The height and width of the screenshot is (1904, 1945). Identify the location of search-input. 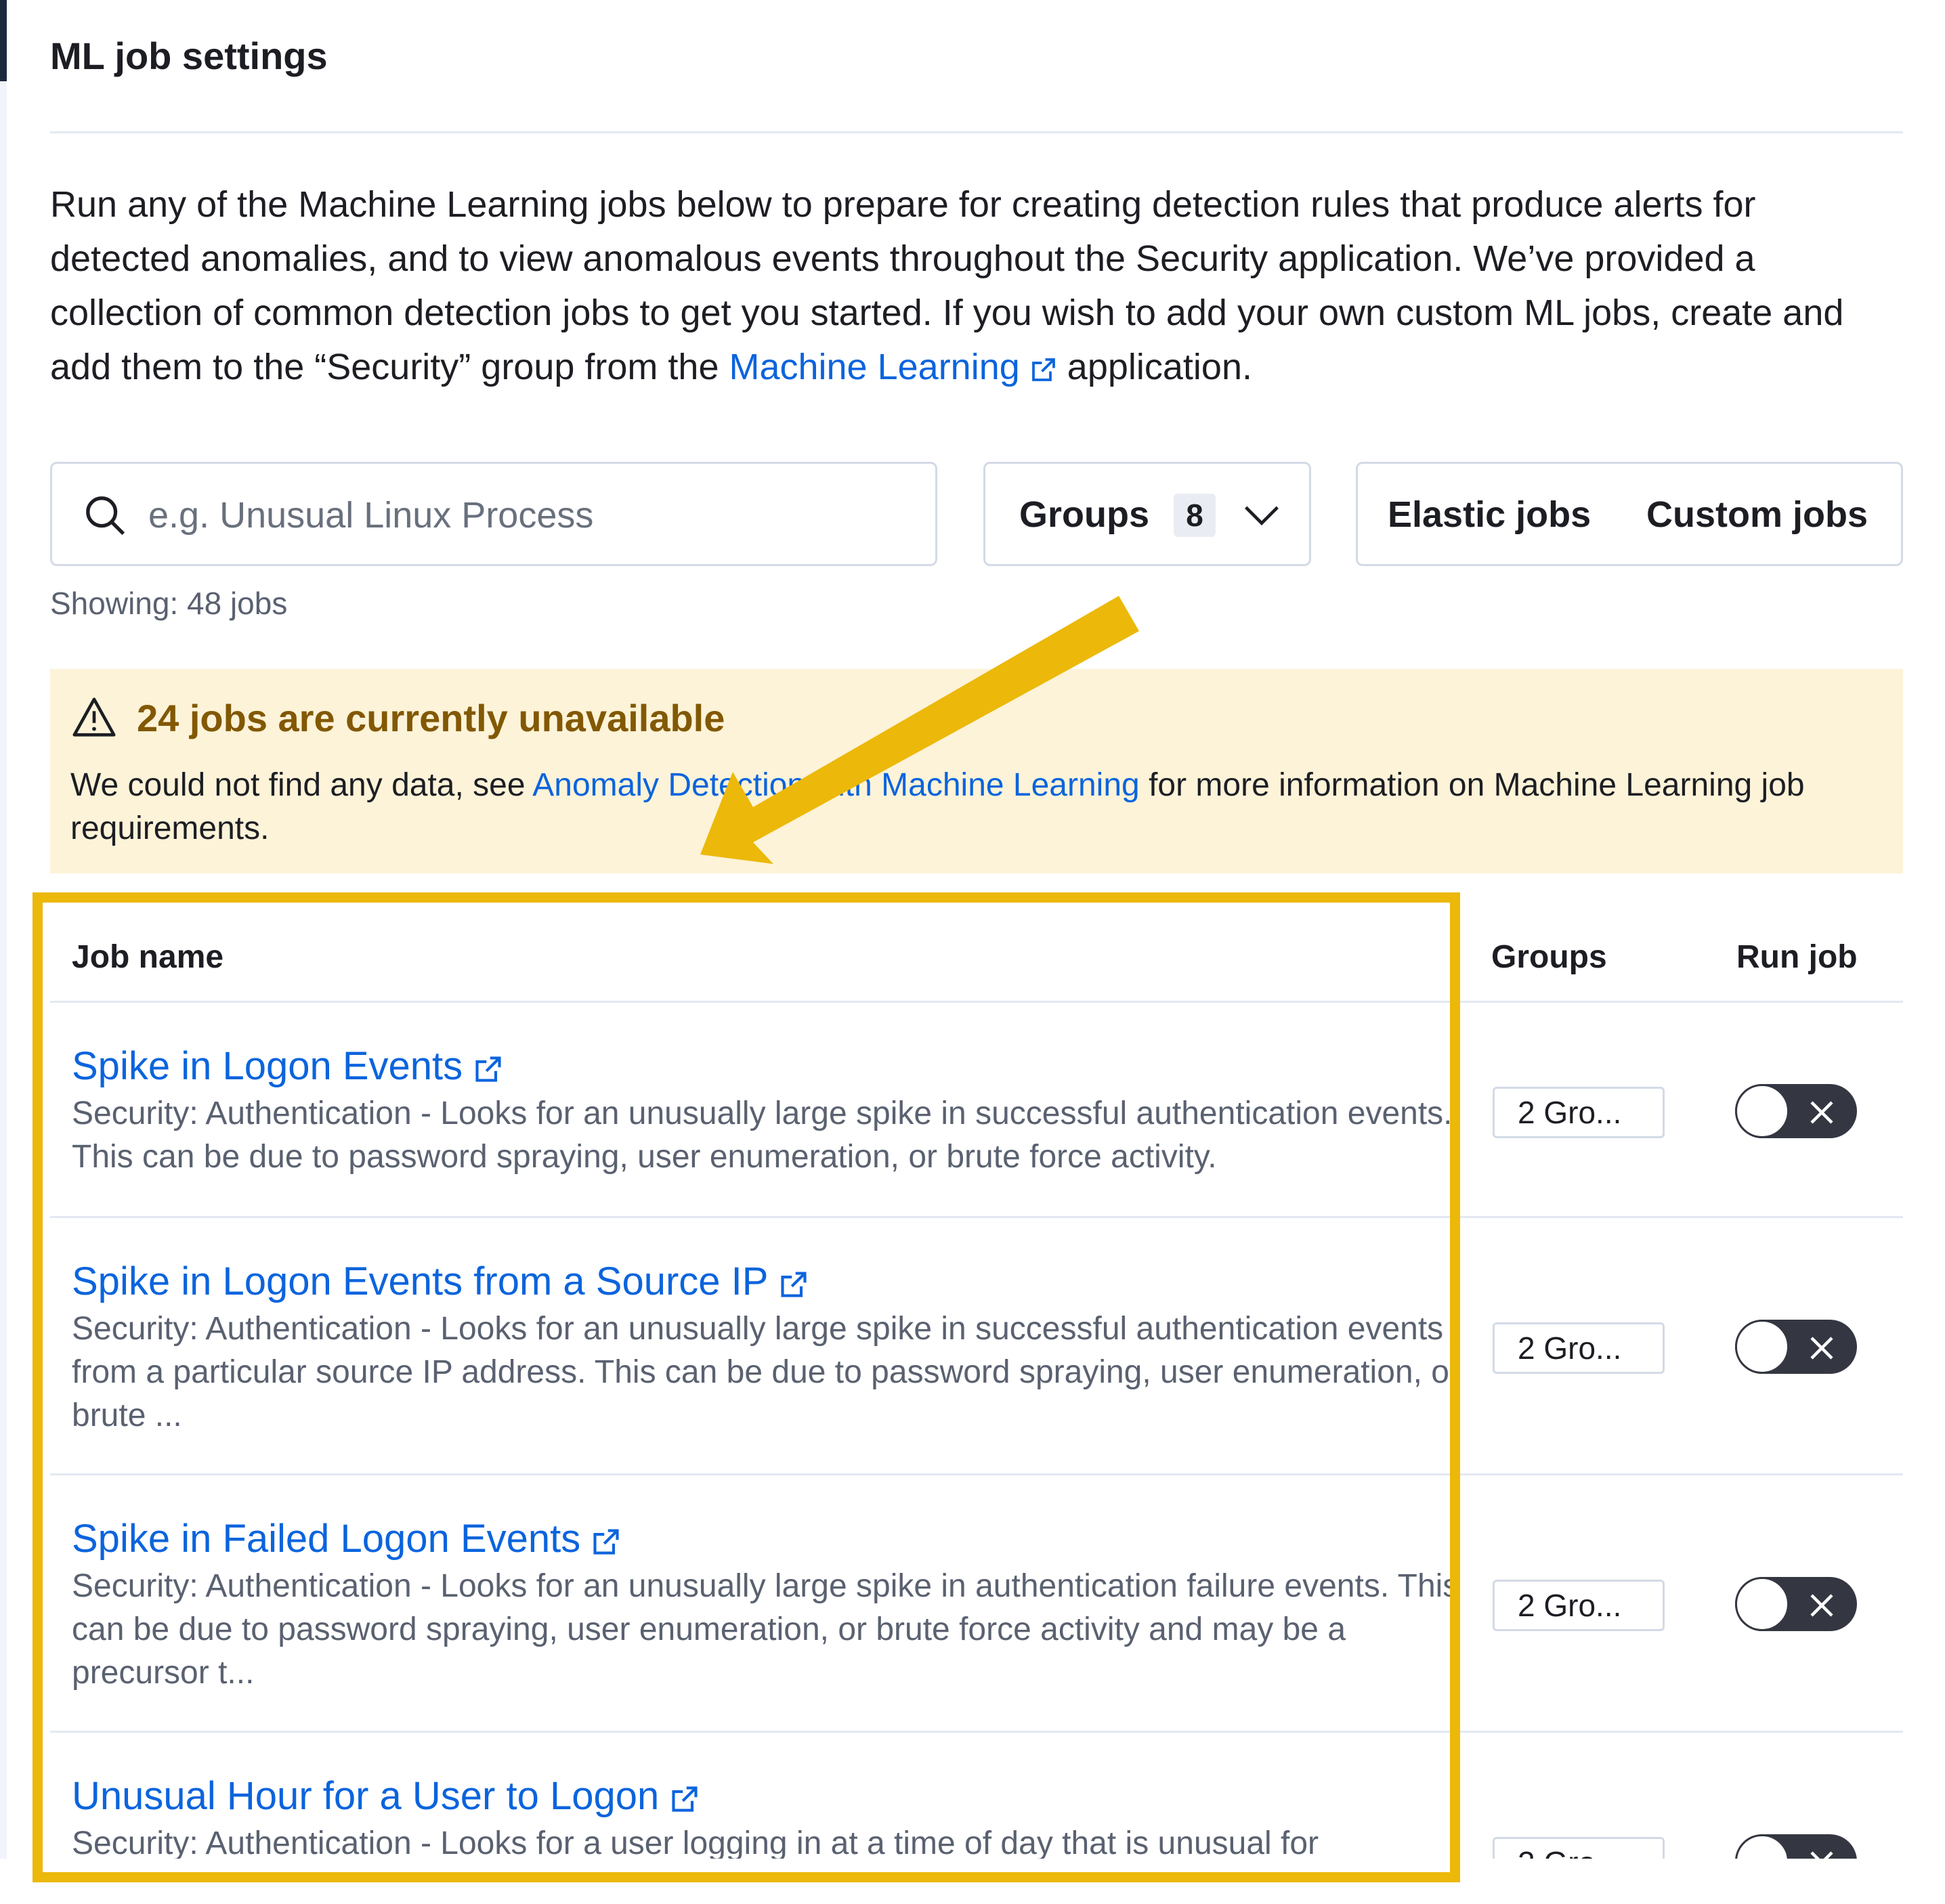
(527, 515).